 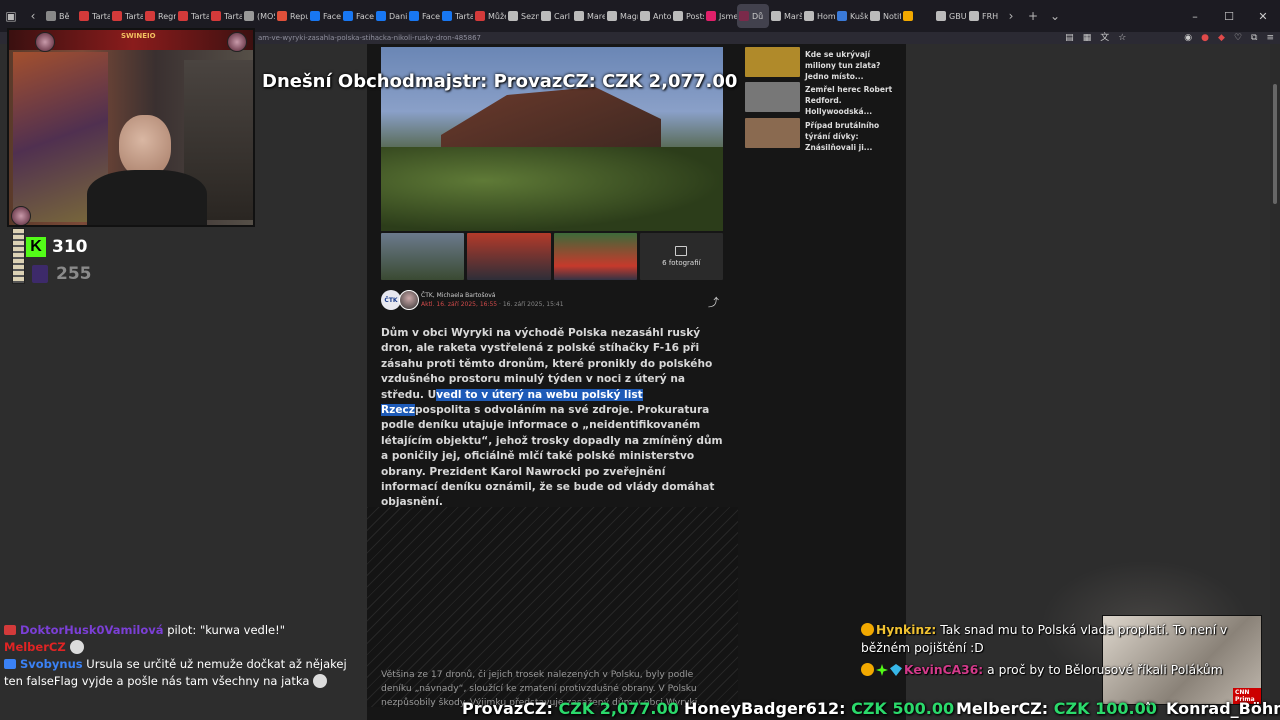 I want to click on tab-label: Faceb, so click(x=332, y=16).